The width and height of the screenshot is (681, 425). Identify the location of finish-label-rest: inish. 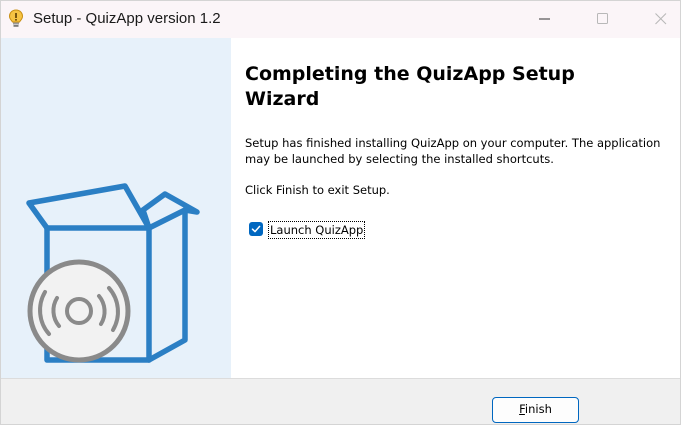
(538, 409).